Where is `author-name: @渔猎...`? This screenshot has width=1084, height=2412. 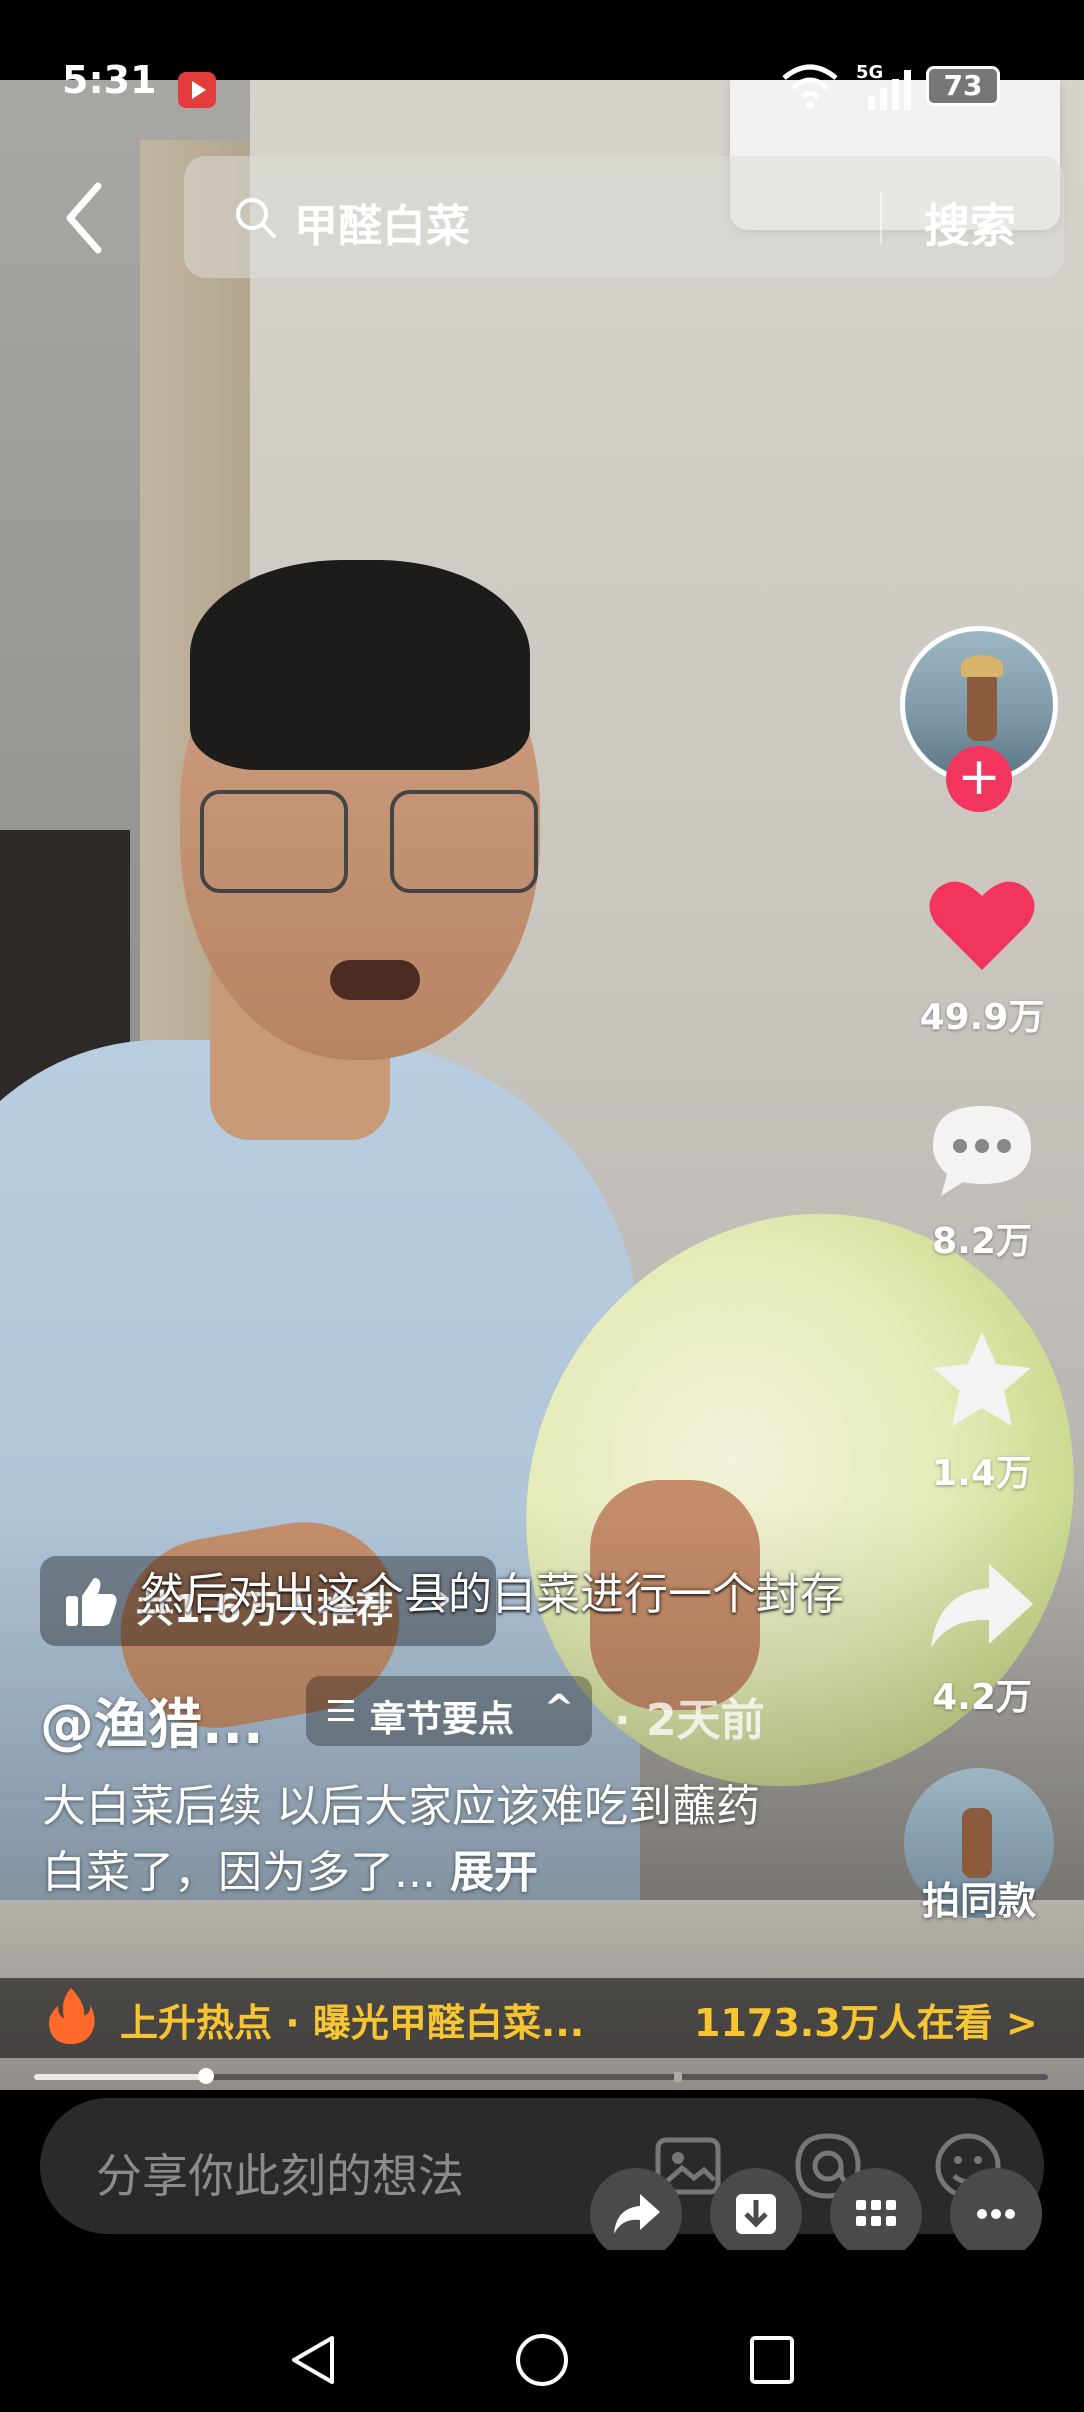 author-name: @渔猎... is located at coordinates (152, 1719).